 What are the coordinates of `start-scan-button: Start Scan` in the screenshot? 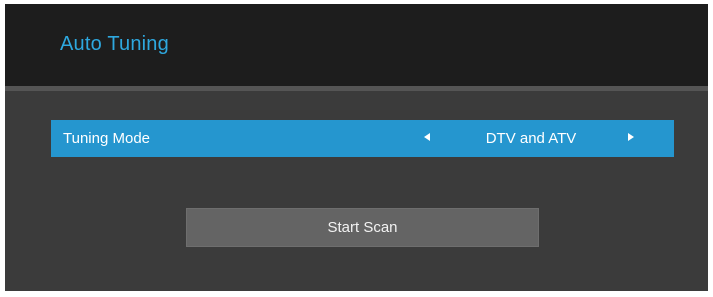 It's located at (362, 227).